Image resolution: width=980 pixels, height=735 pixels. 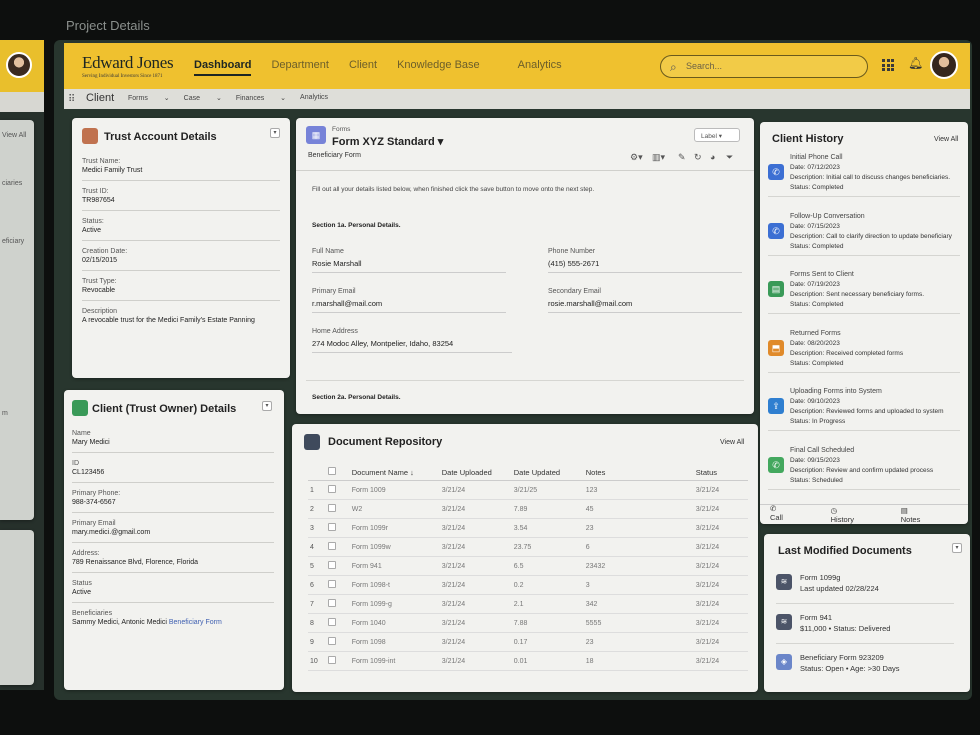 What do you see at coordinates (547, 604) in the screenshot?
I see `date-updated: 2.1` at bounding box center [547, 604].